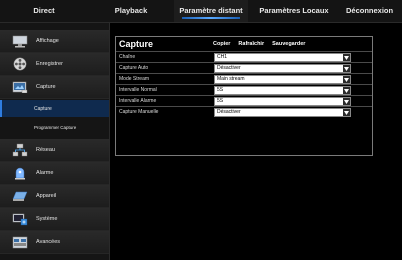  I want to click on monitor-icon, so click(20, 41).